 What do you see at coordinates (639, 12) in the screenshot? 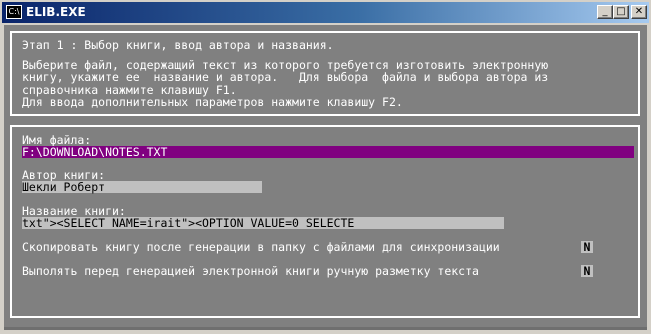
I see `close-button: ✕` at bounding box center [639, 12].